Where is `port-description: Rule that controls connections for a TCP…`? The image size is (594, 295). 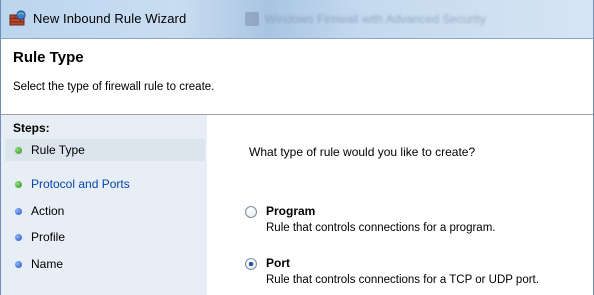
port-description: Rule that controls connections for a TCP… is located at coordinates (402, 280).